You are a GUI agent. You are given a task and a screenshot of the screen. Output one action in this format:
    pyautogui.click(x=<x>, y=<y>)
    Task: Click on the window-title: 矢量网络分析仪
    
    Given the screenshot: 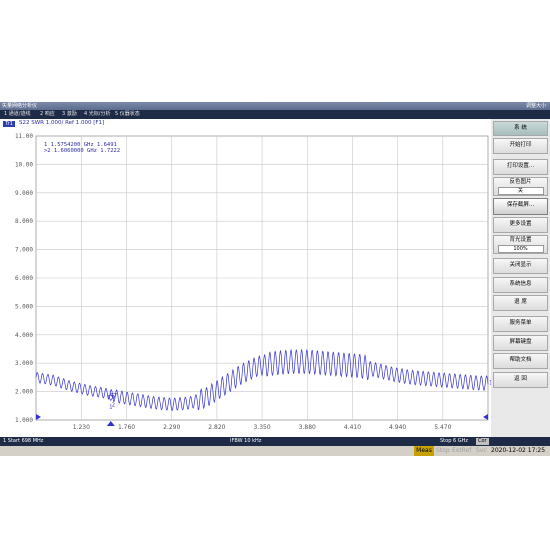 What is the action you would take?
    pyautogui.click(x=20, y=106)
    